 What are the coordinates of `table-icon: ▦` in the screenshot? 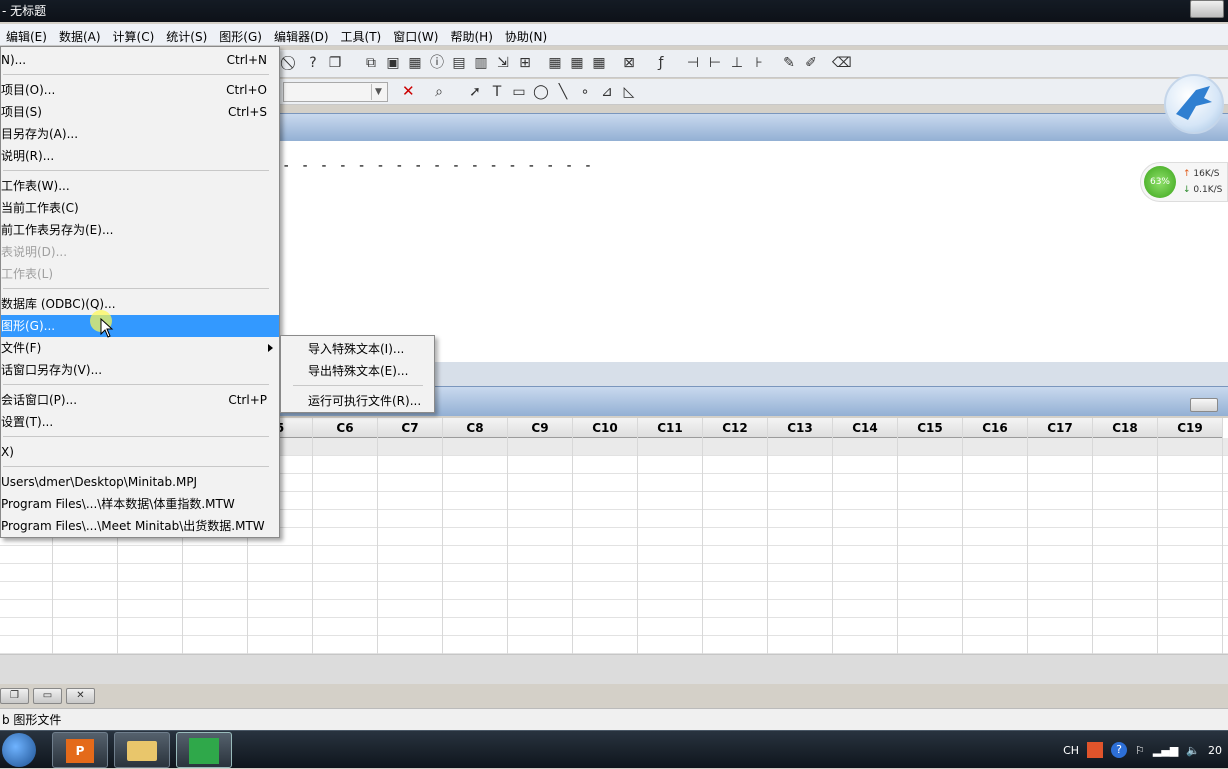 It's located at (599, 63).